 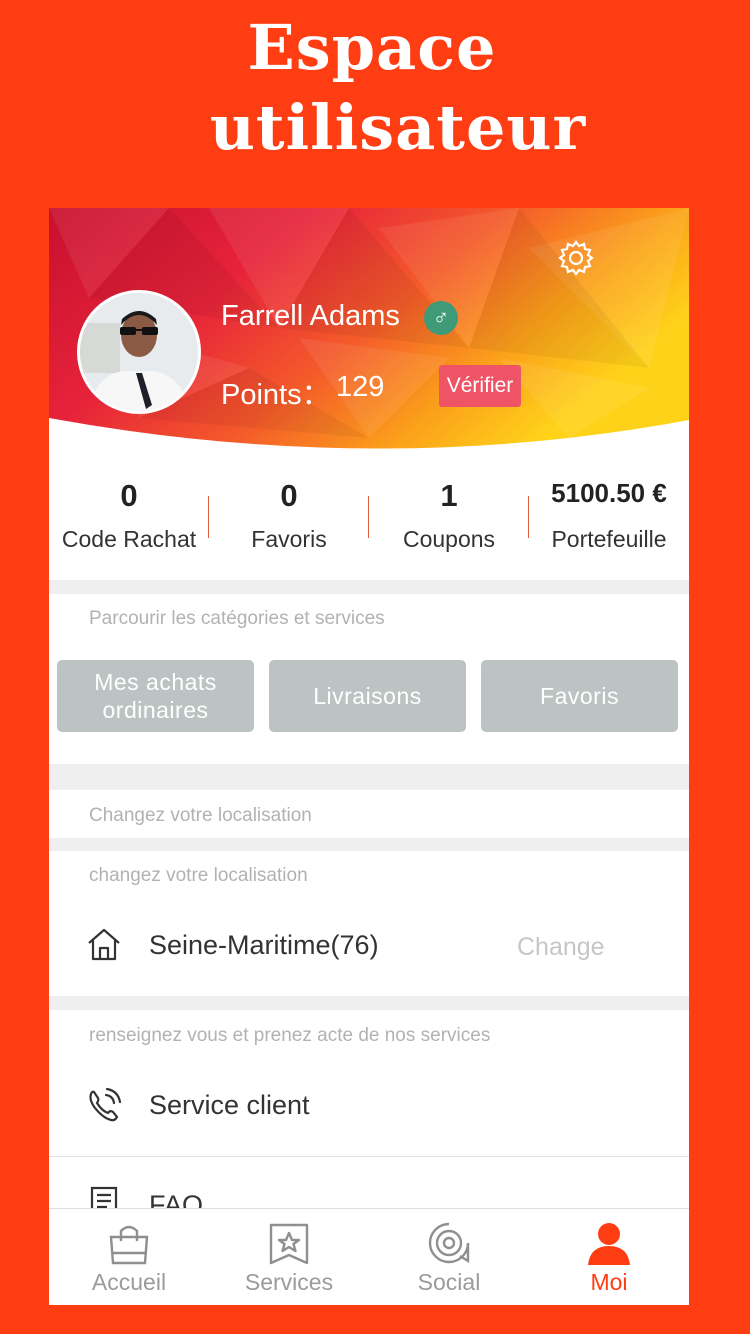 What do you see at coordinates (375, 88) in the screenshot?
I see `promo-title: Espace utilisateur` at bounding box center [375, 88].